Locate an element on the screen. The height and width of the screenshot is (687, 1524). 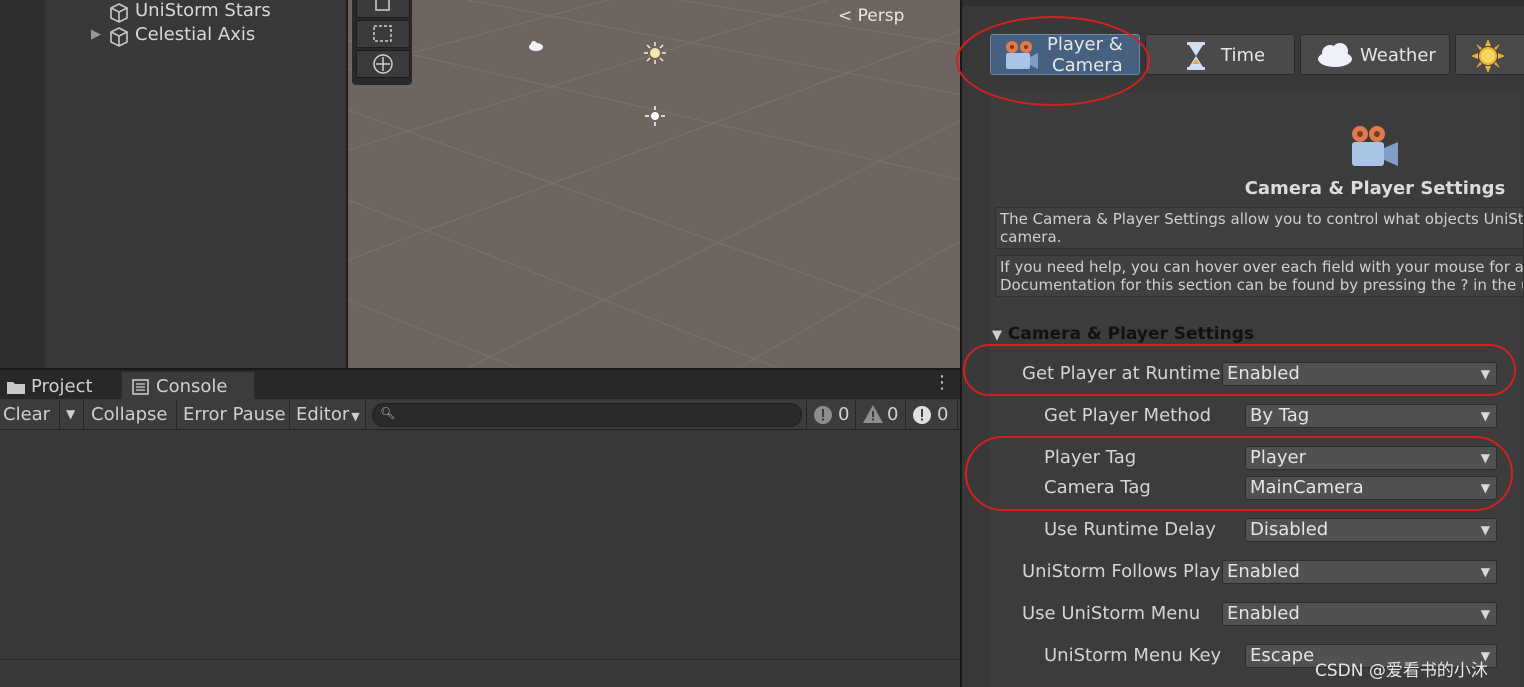
tab-sun is located at coordinates (1489, 54).